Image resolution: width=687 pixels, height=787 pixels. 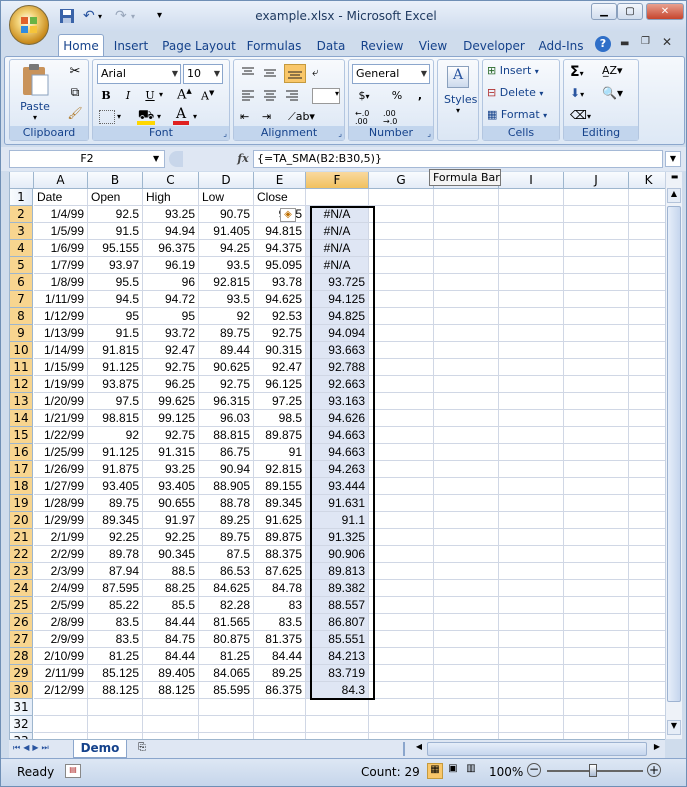 I want to click on cell: 89.44, so click(x=226, y=350).